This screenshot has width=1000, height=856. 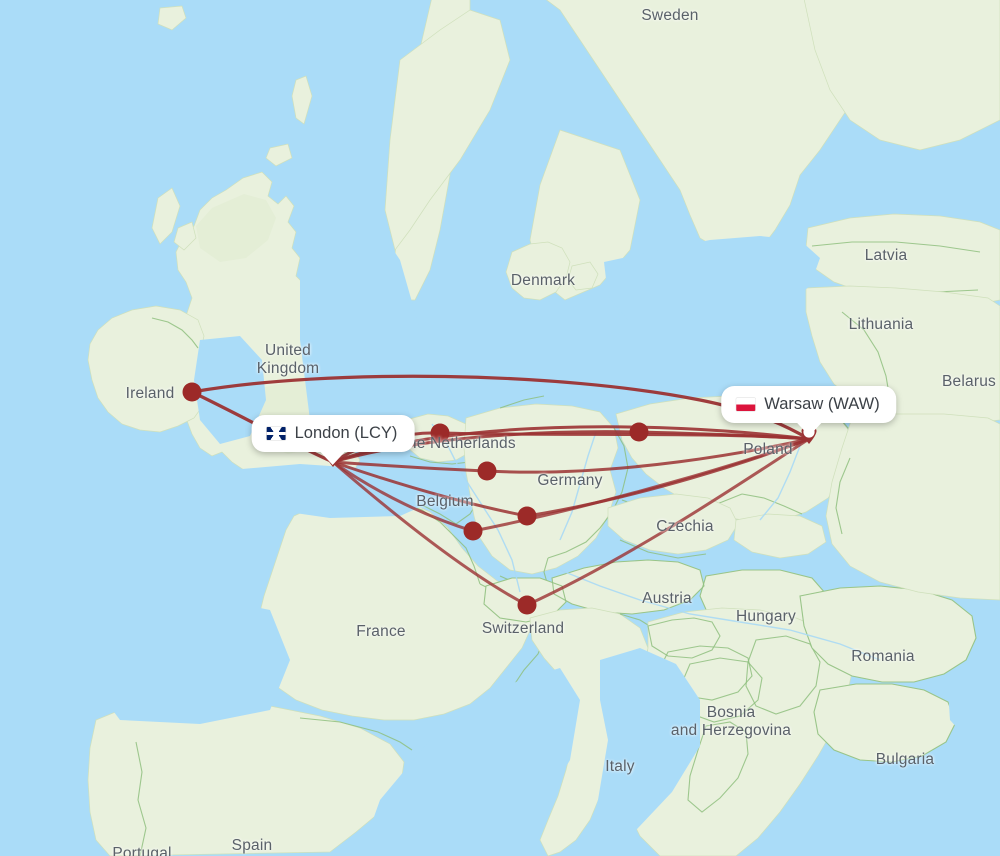 What do you see at coordinates (527, 605) in the screenshot?
I see `zurich-stop-marker` at bounding box center [527, 605].